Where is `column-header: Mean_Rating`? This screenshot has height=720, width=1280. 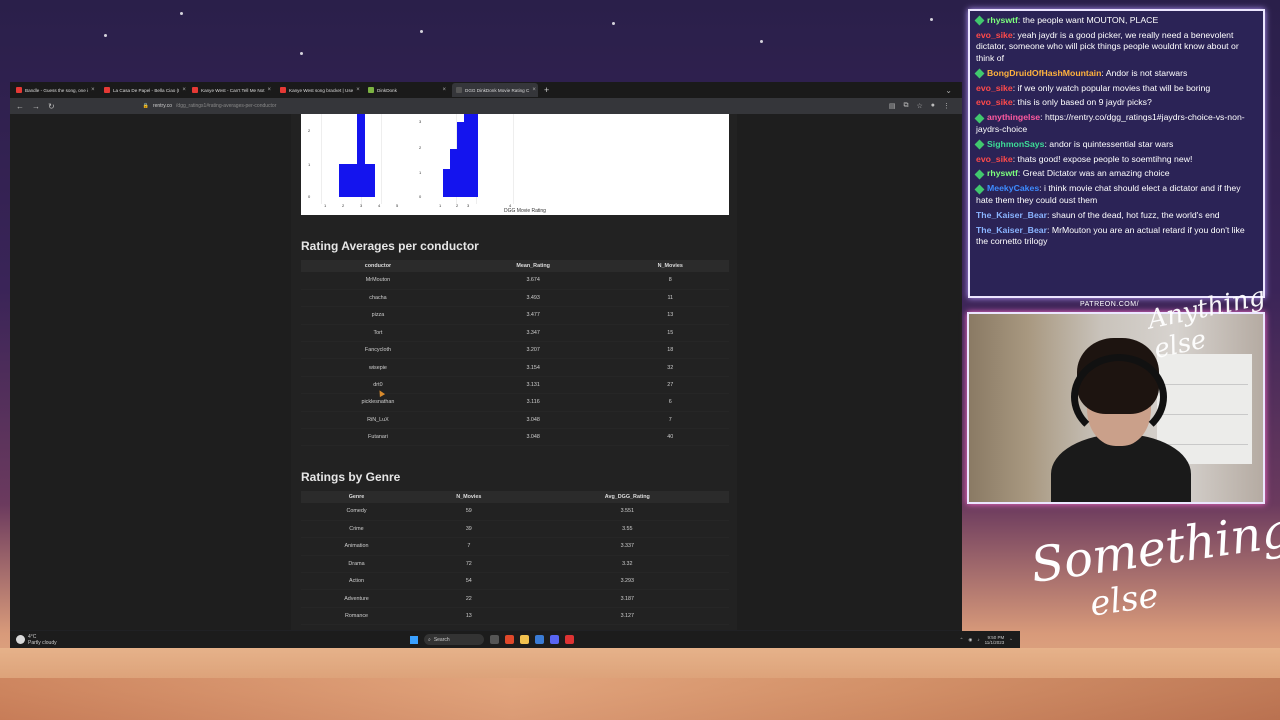
column-header: Mean_Rating is located at coordinates (533, 266).